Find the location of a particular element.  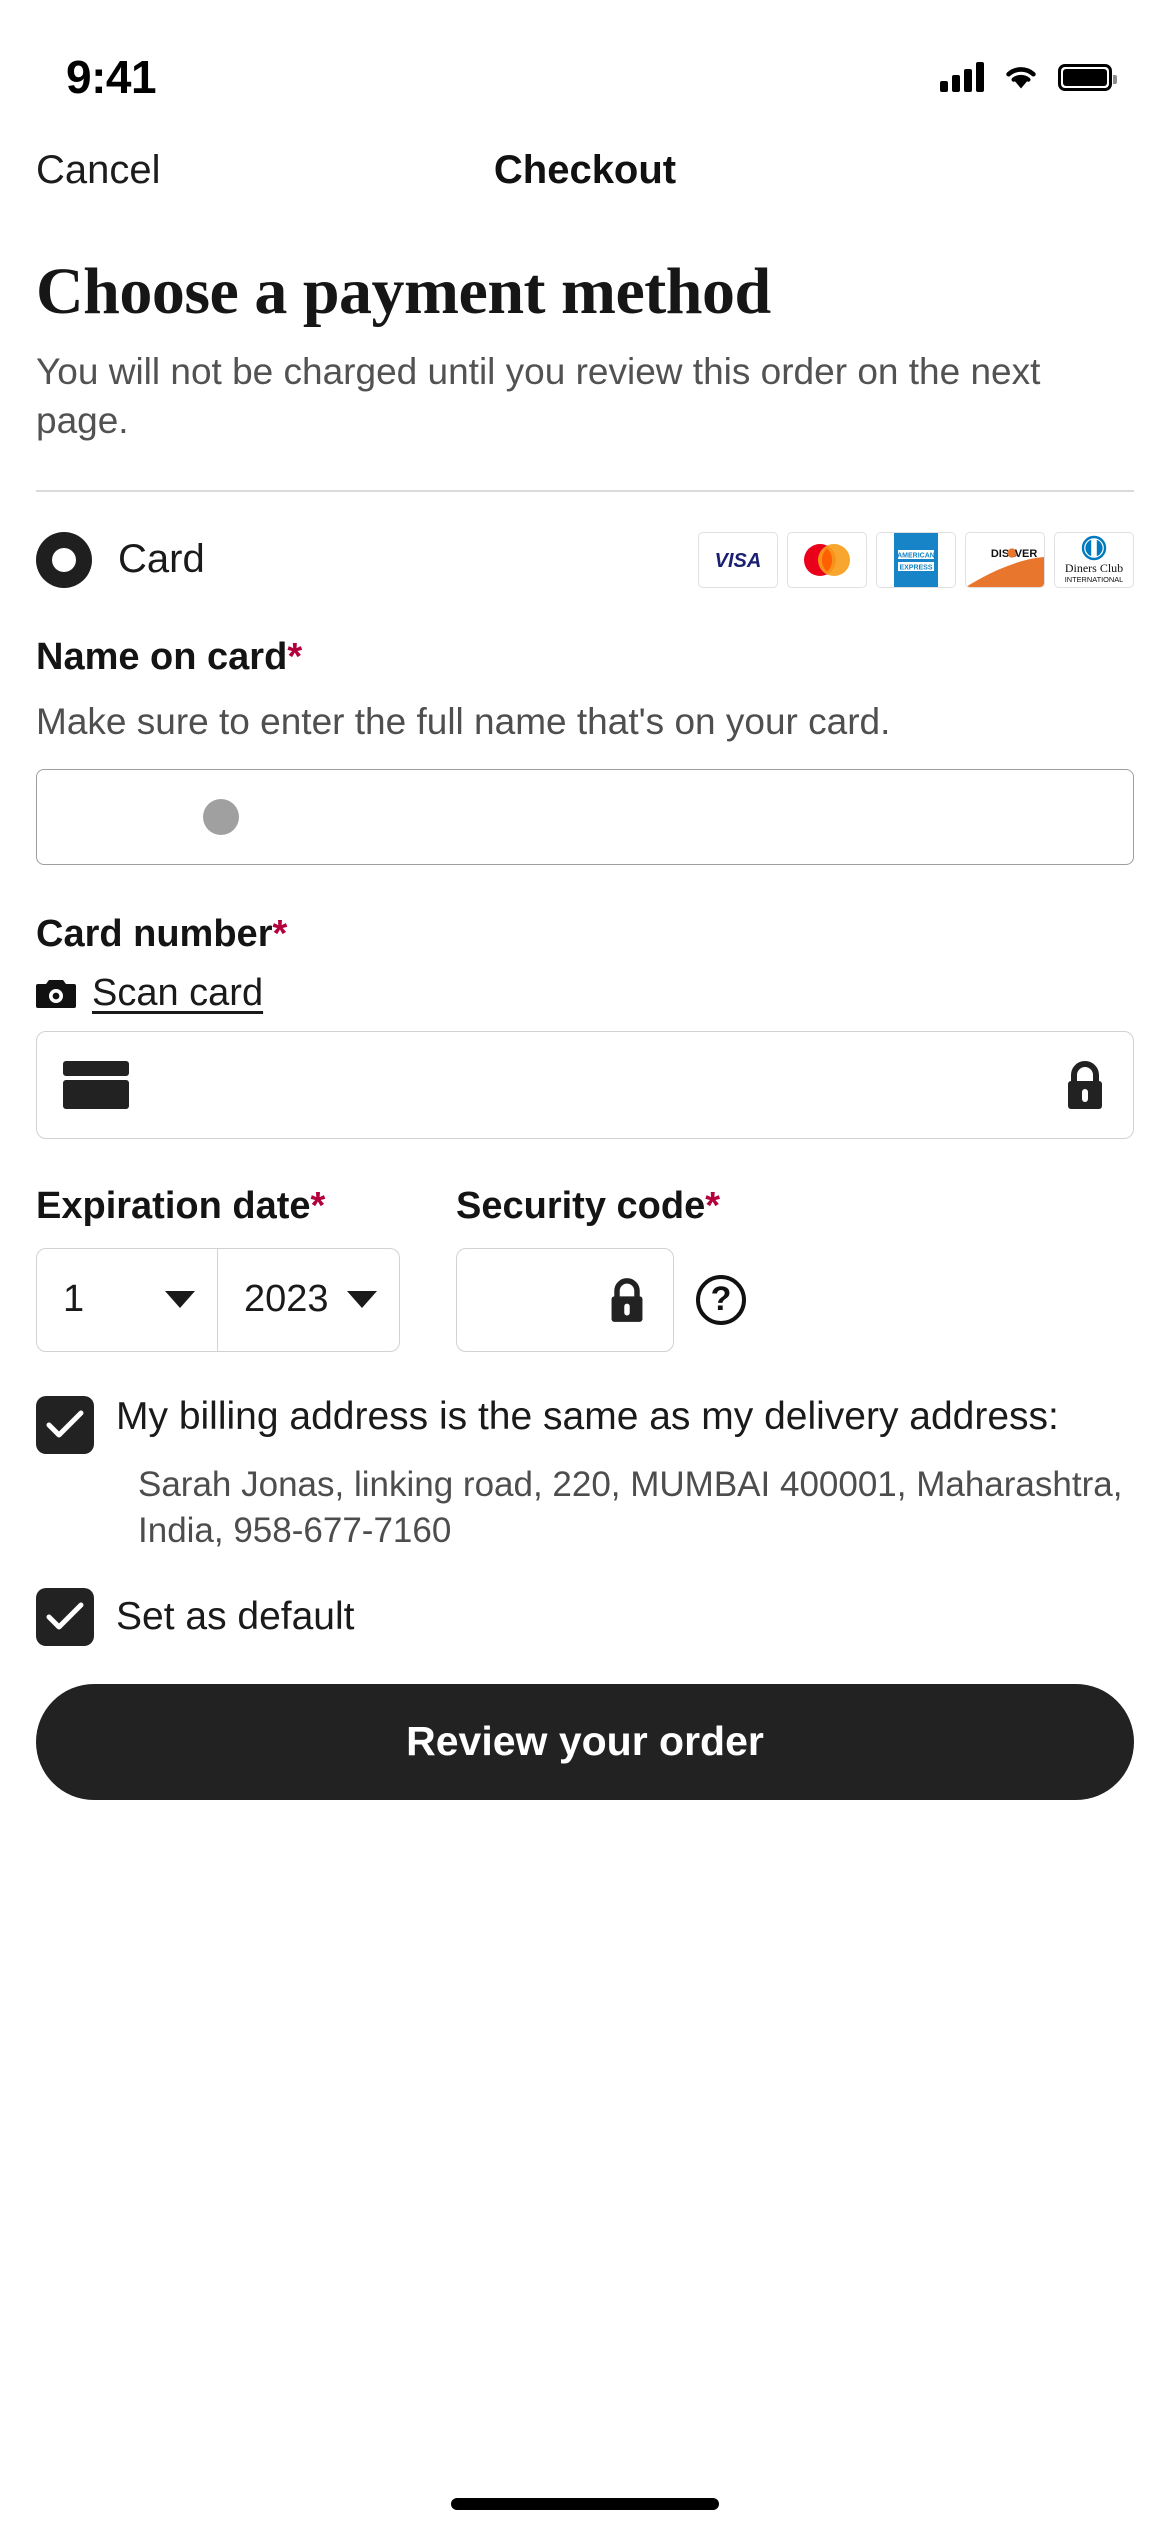

expiration-month-value: 1 is located at coordinates (74, 1299).